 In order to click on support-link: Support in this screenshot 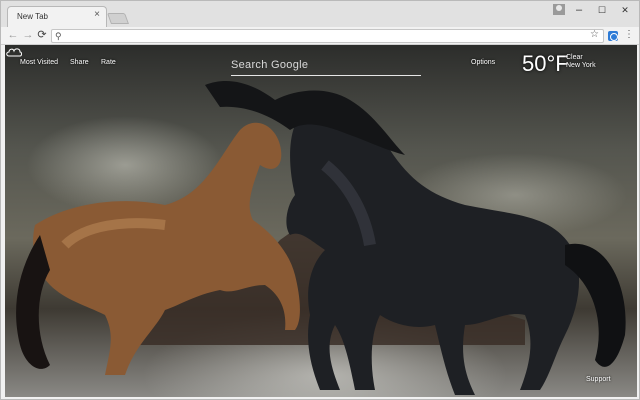, I will do `click(598, 379)`.